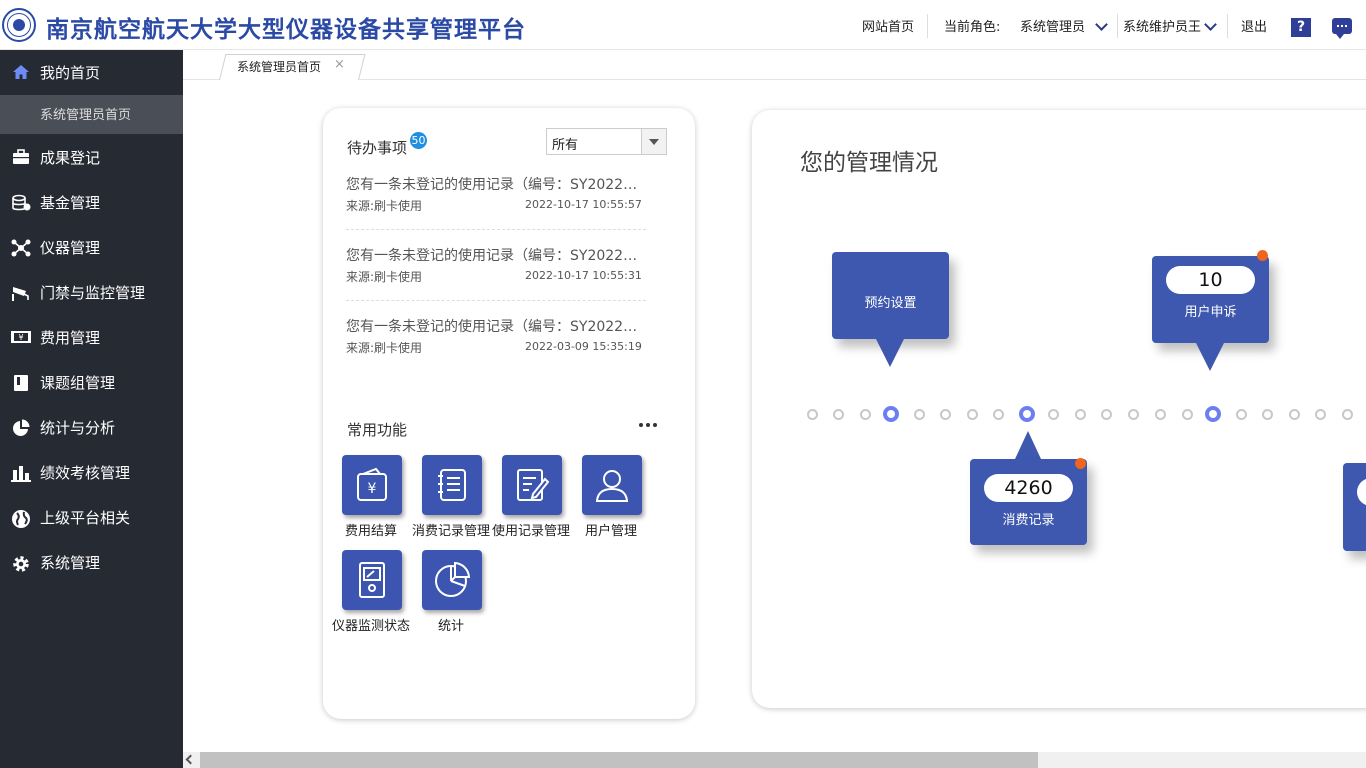 This screenshot has width=1366, height=768. I want to click on wallet-yuan-icon: ¥, so click(372, 484).